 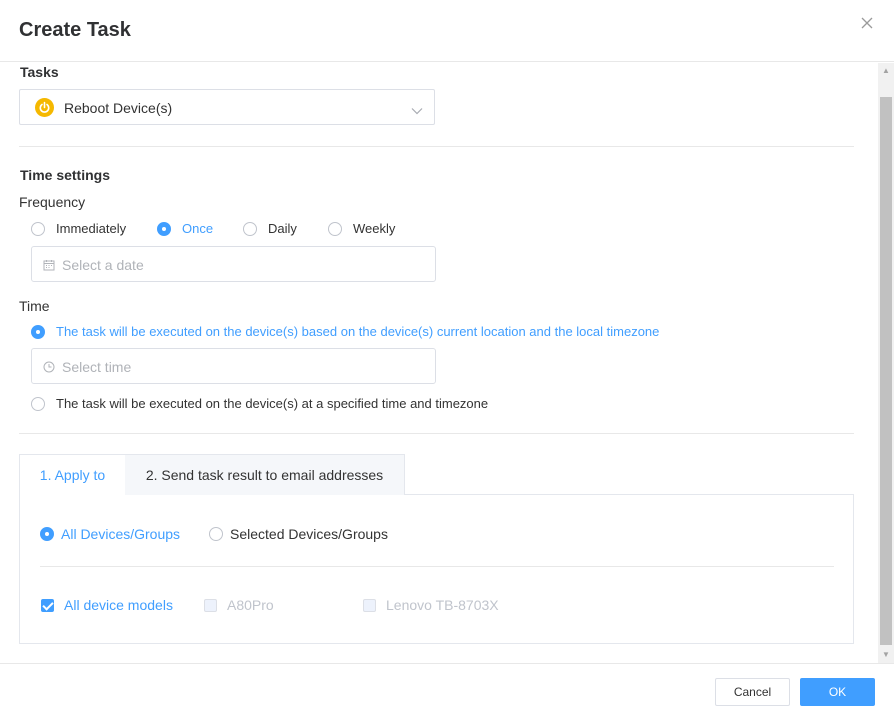 What do you see at coordinates (110, 534) in the screenshot?
I see `scope-all-radio: All Devices/Groups` at bounding box center [110, 534].